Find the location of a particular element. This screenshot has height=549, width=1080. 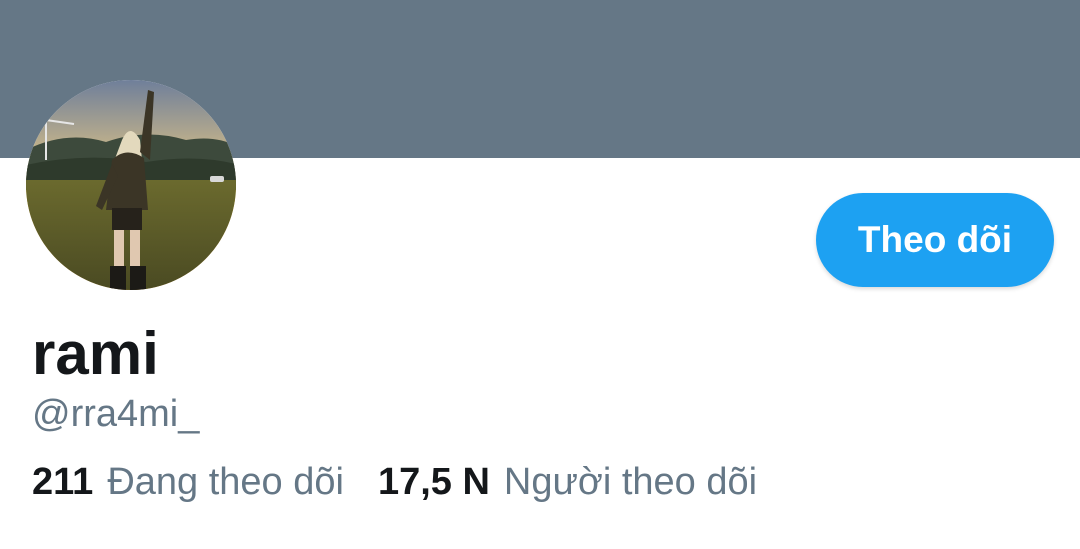

followers-label: Người theo dõi is located at coordinates (630, 482).